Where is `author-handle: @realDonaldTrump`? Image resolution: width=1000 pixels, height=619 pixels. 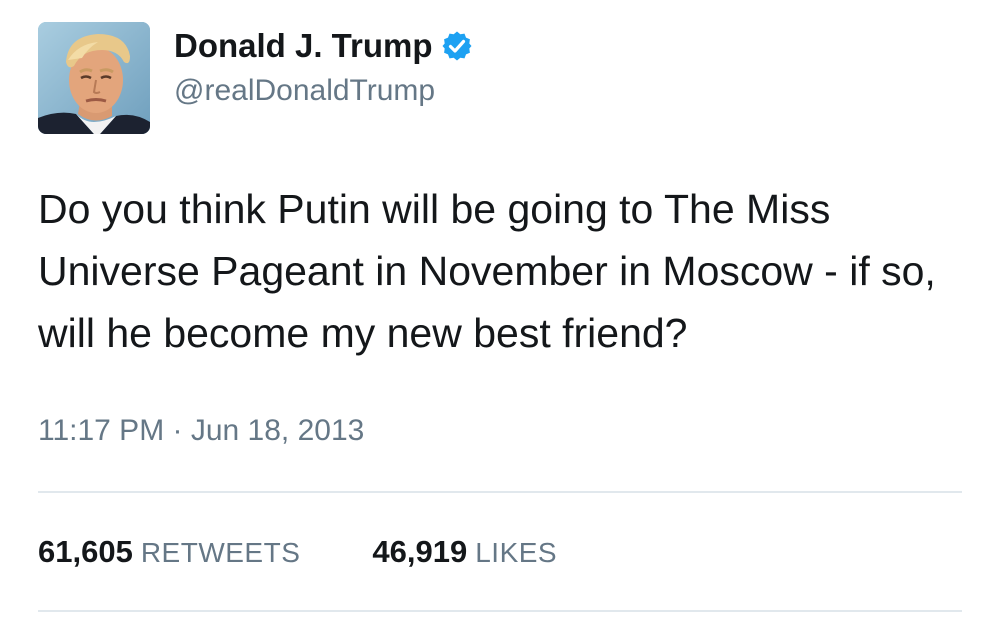
author-handle: @realDonaldTrump is located at coordinates (323, 91).